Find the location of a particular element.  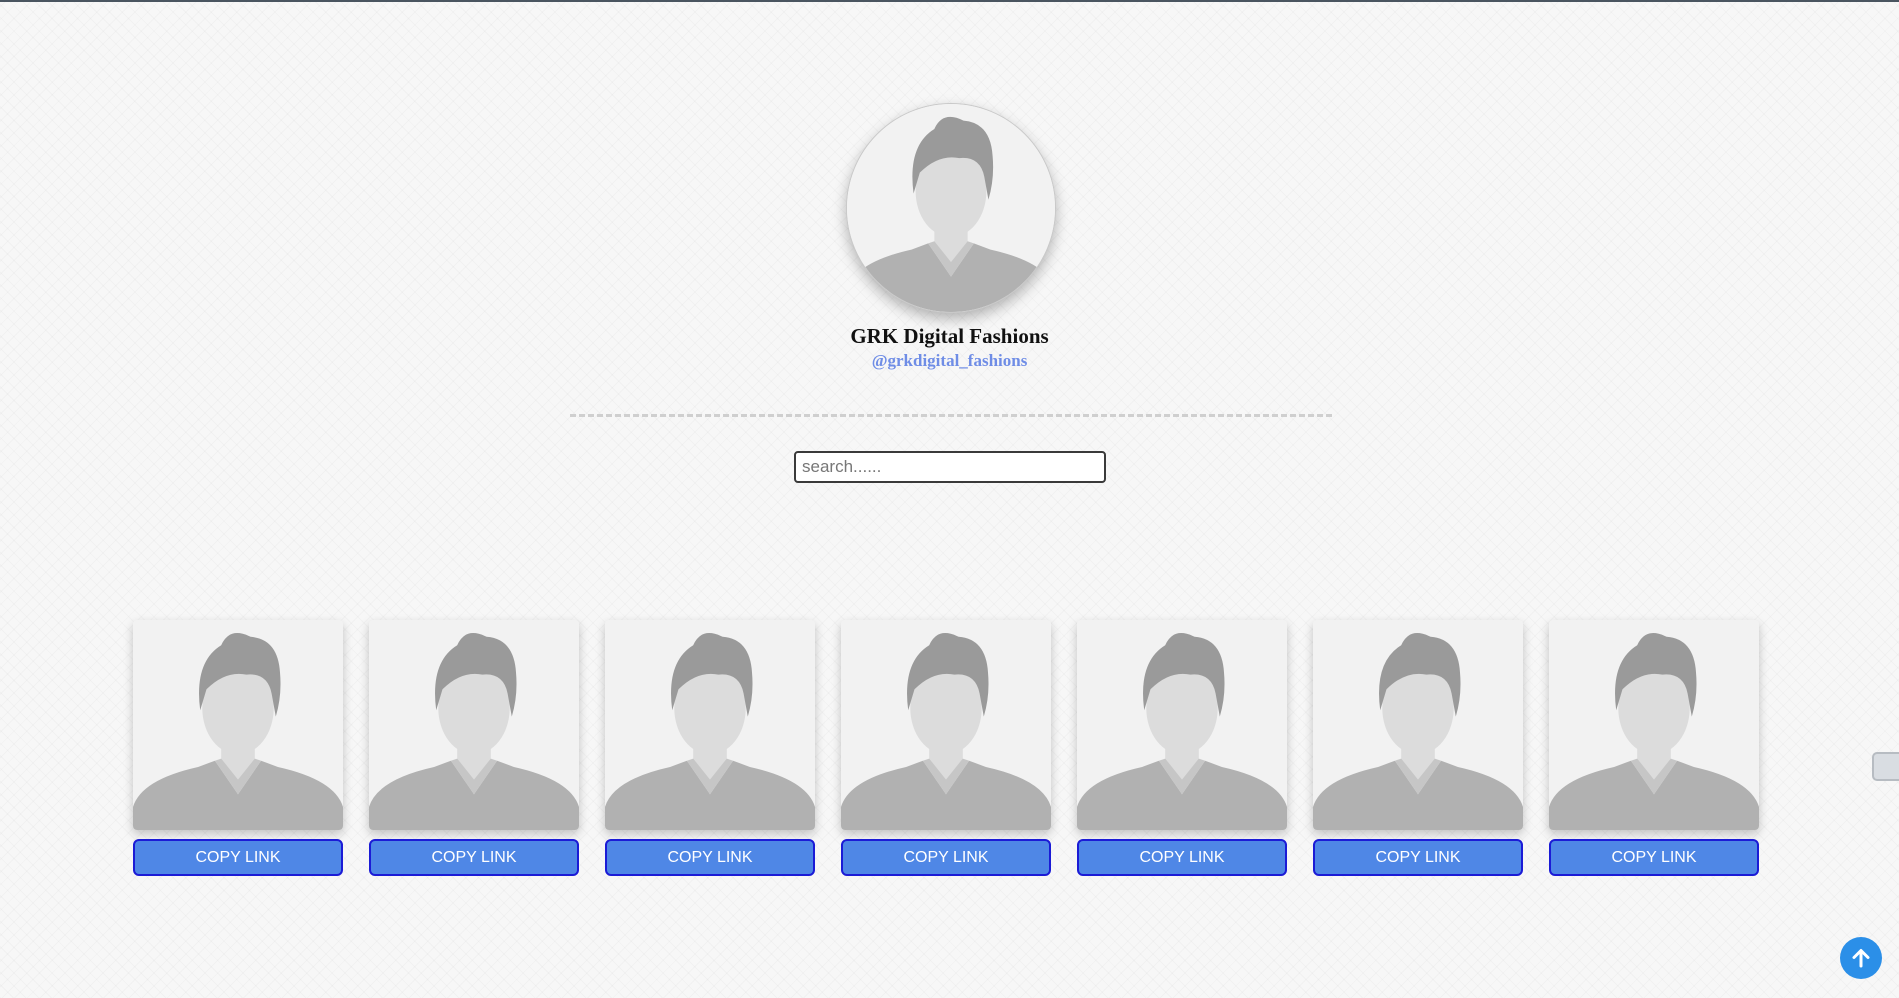

profile-handle: @grkdigital_fashions is located at coordinates (950, 361).